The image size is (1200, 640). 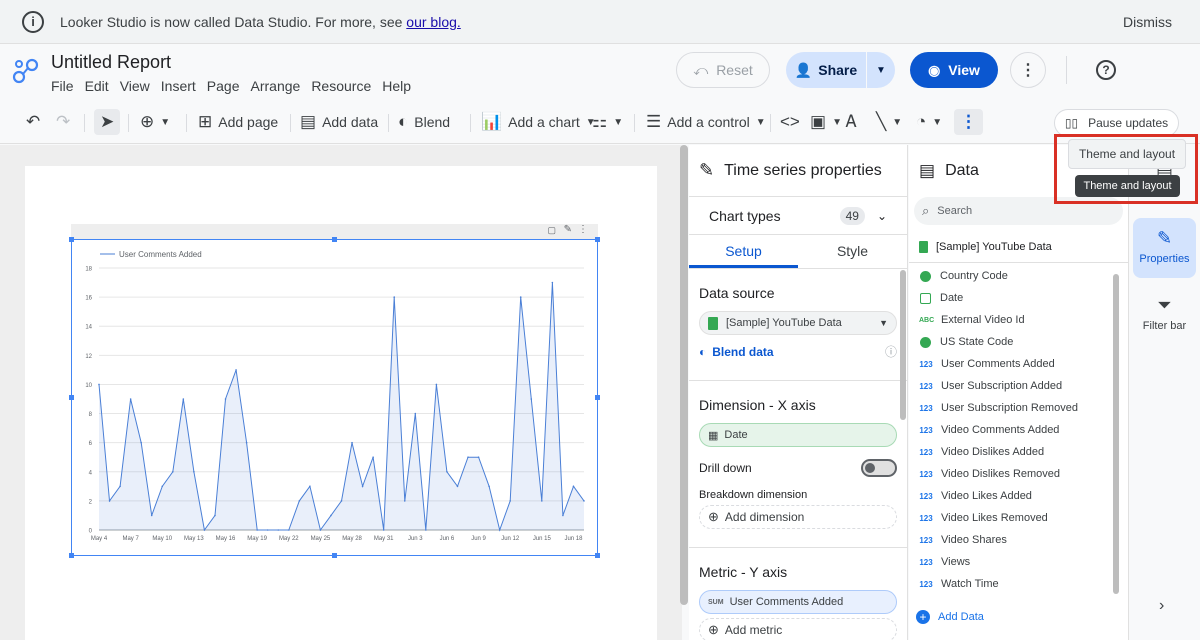 What do you see at coordinates (1018, 247) in the screenshot?
I see `data-source-row: [Sample] YouTube Data` at bounding box center [1018, 247].